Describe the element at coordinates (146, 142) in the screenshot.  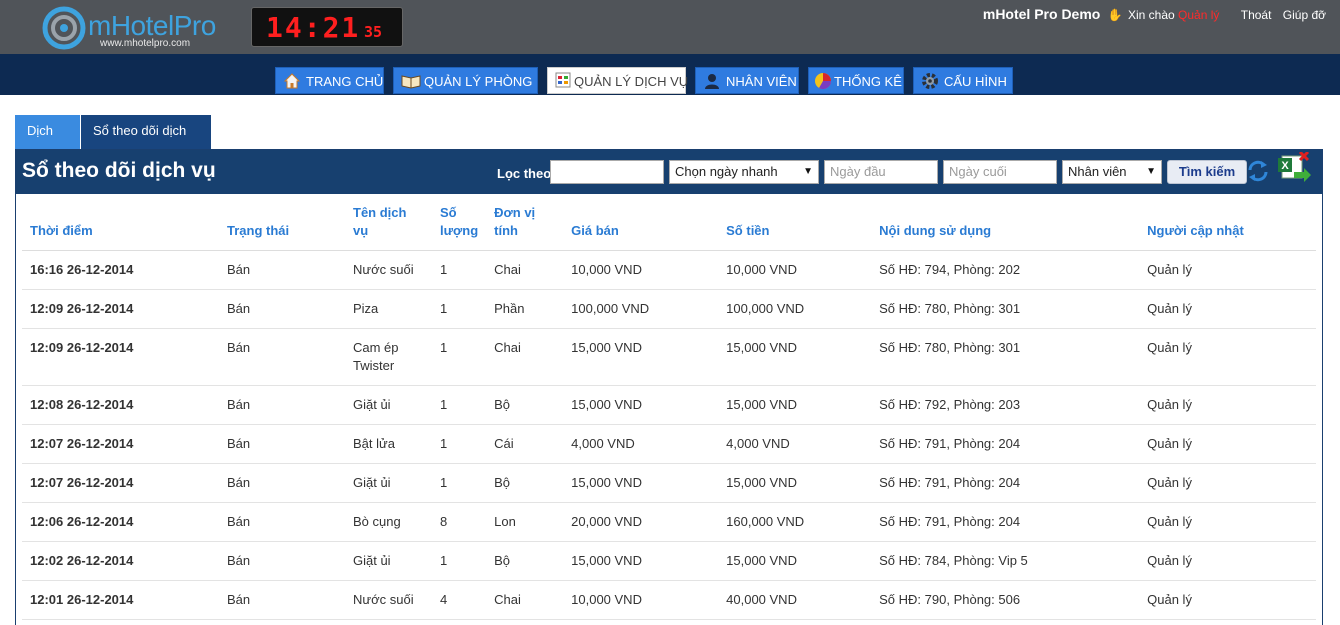
I see `tab-service-log: Sổ theo dõi dịch vụ` at that location.